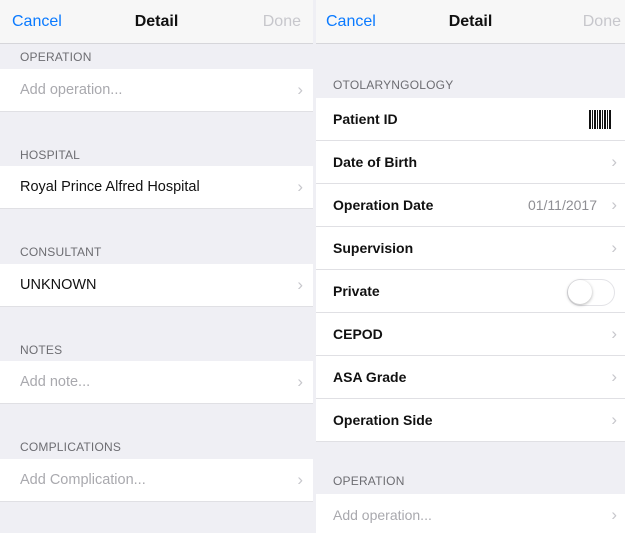 This screenshot has height=533, width=625. I want to click on cepod-label: CEPOD, so click(358, 334).